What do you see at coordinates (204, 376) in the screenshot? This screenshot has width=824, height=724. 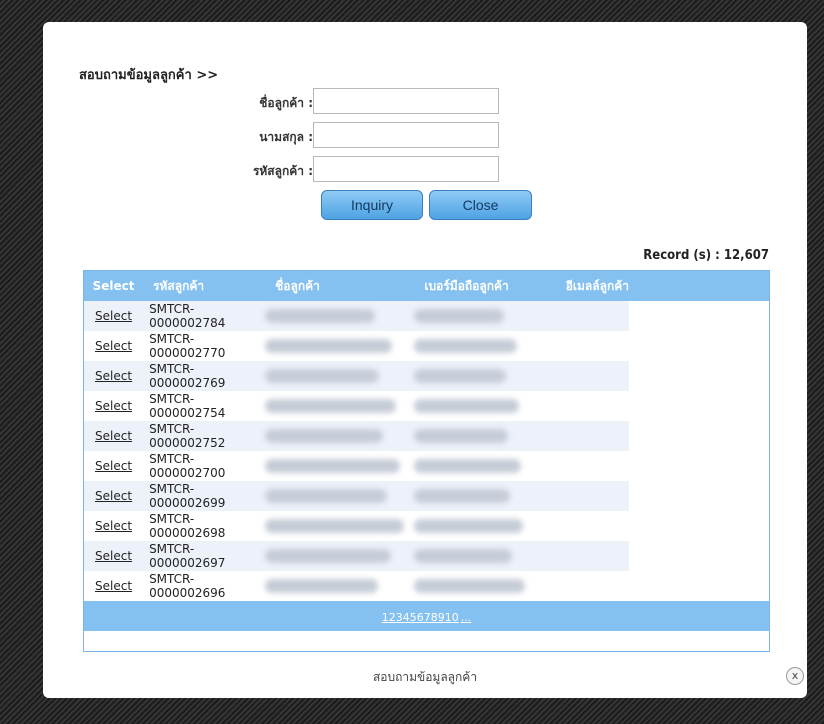 I see `customer-code-cell: SMTCR-0000002769` at bounding box center [204, 376].